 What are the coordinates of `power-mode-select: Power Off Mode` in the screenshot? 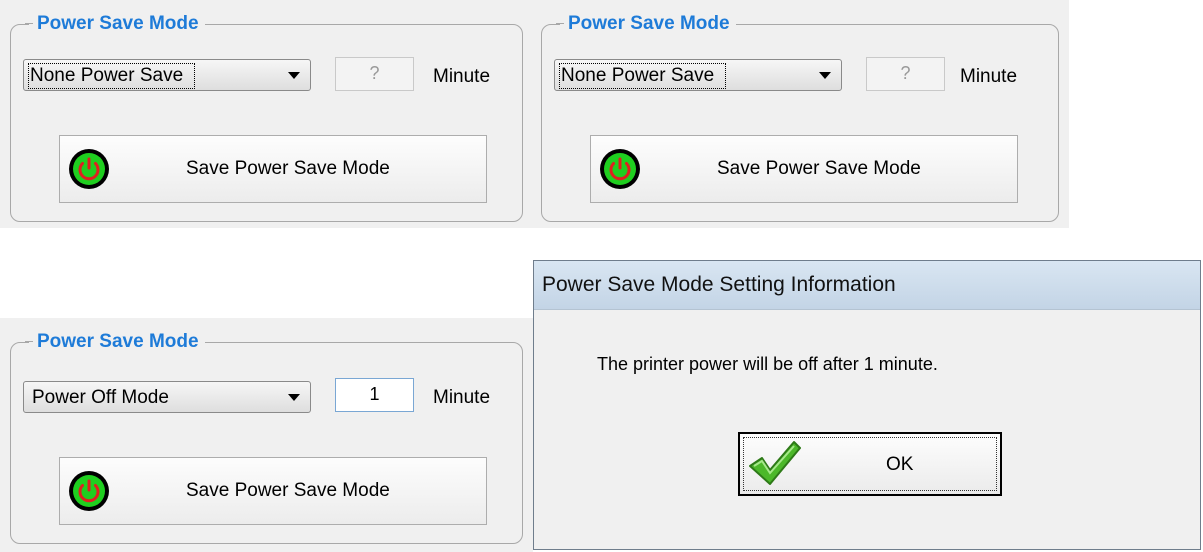 It's located at (167, 397).